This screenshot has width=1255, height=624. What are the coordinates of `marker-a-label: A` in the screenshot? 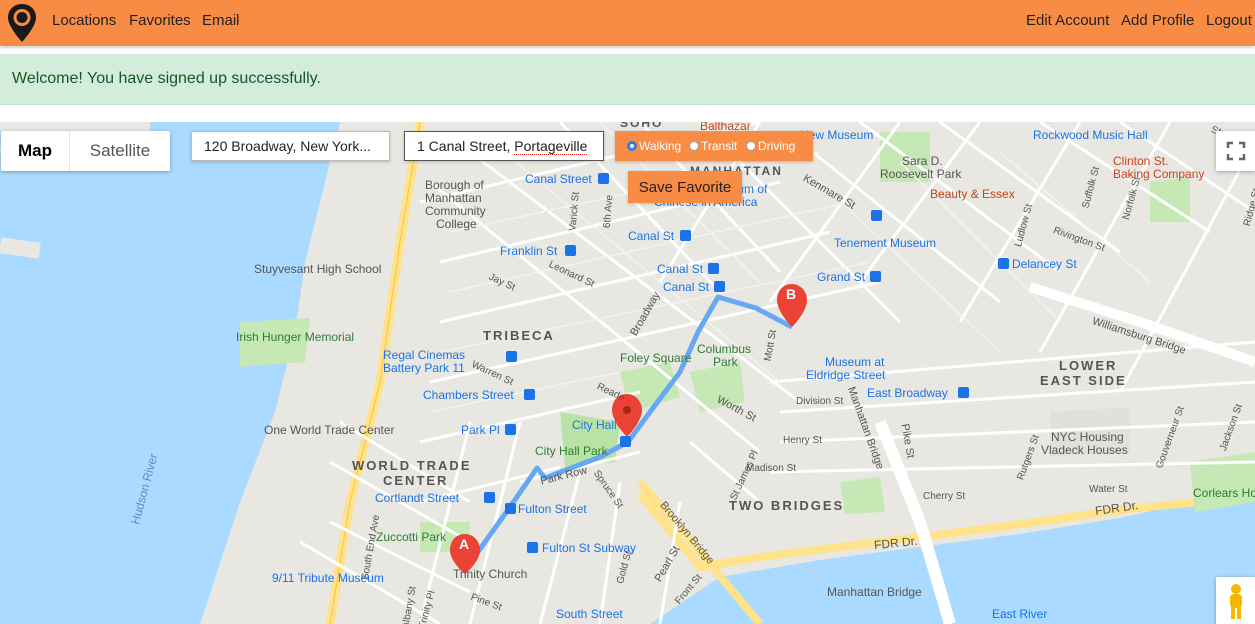 It's located at (464, 544).